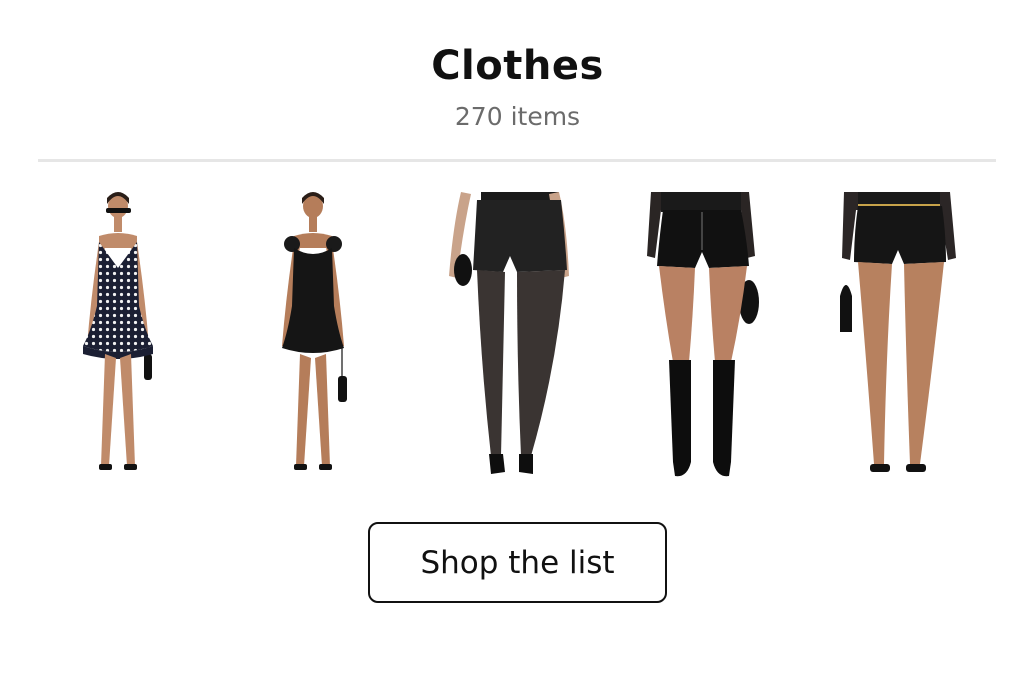 The height and width of the screenshot is (676, 1035). I want to click on black-dress-product-image, so click(314, 331).